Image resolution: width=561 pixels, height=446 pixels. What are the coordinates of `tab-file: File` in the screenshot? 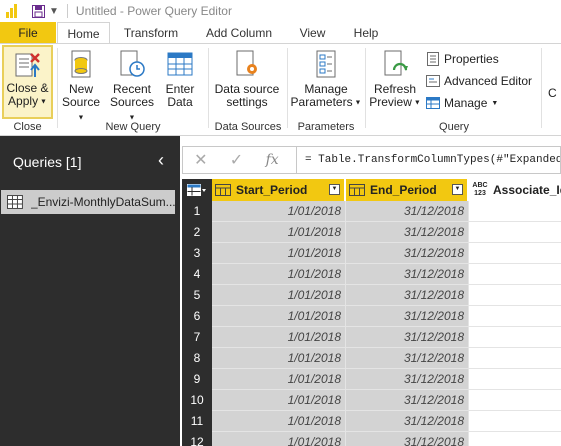 It's located at (28, 33).